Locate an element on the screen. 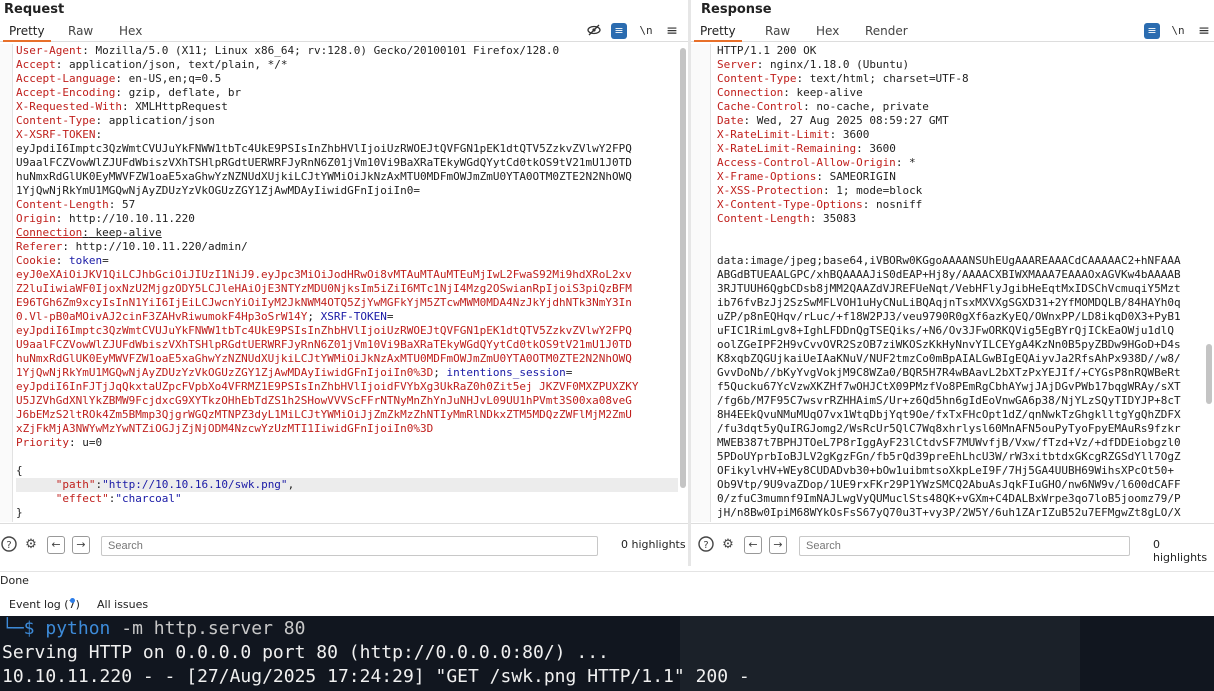  header-value: u=0 is located at coordinates (89, 442).